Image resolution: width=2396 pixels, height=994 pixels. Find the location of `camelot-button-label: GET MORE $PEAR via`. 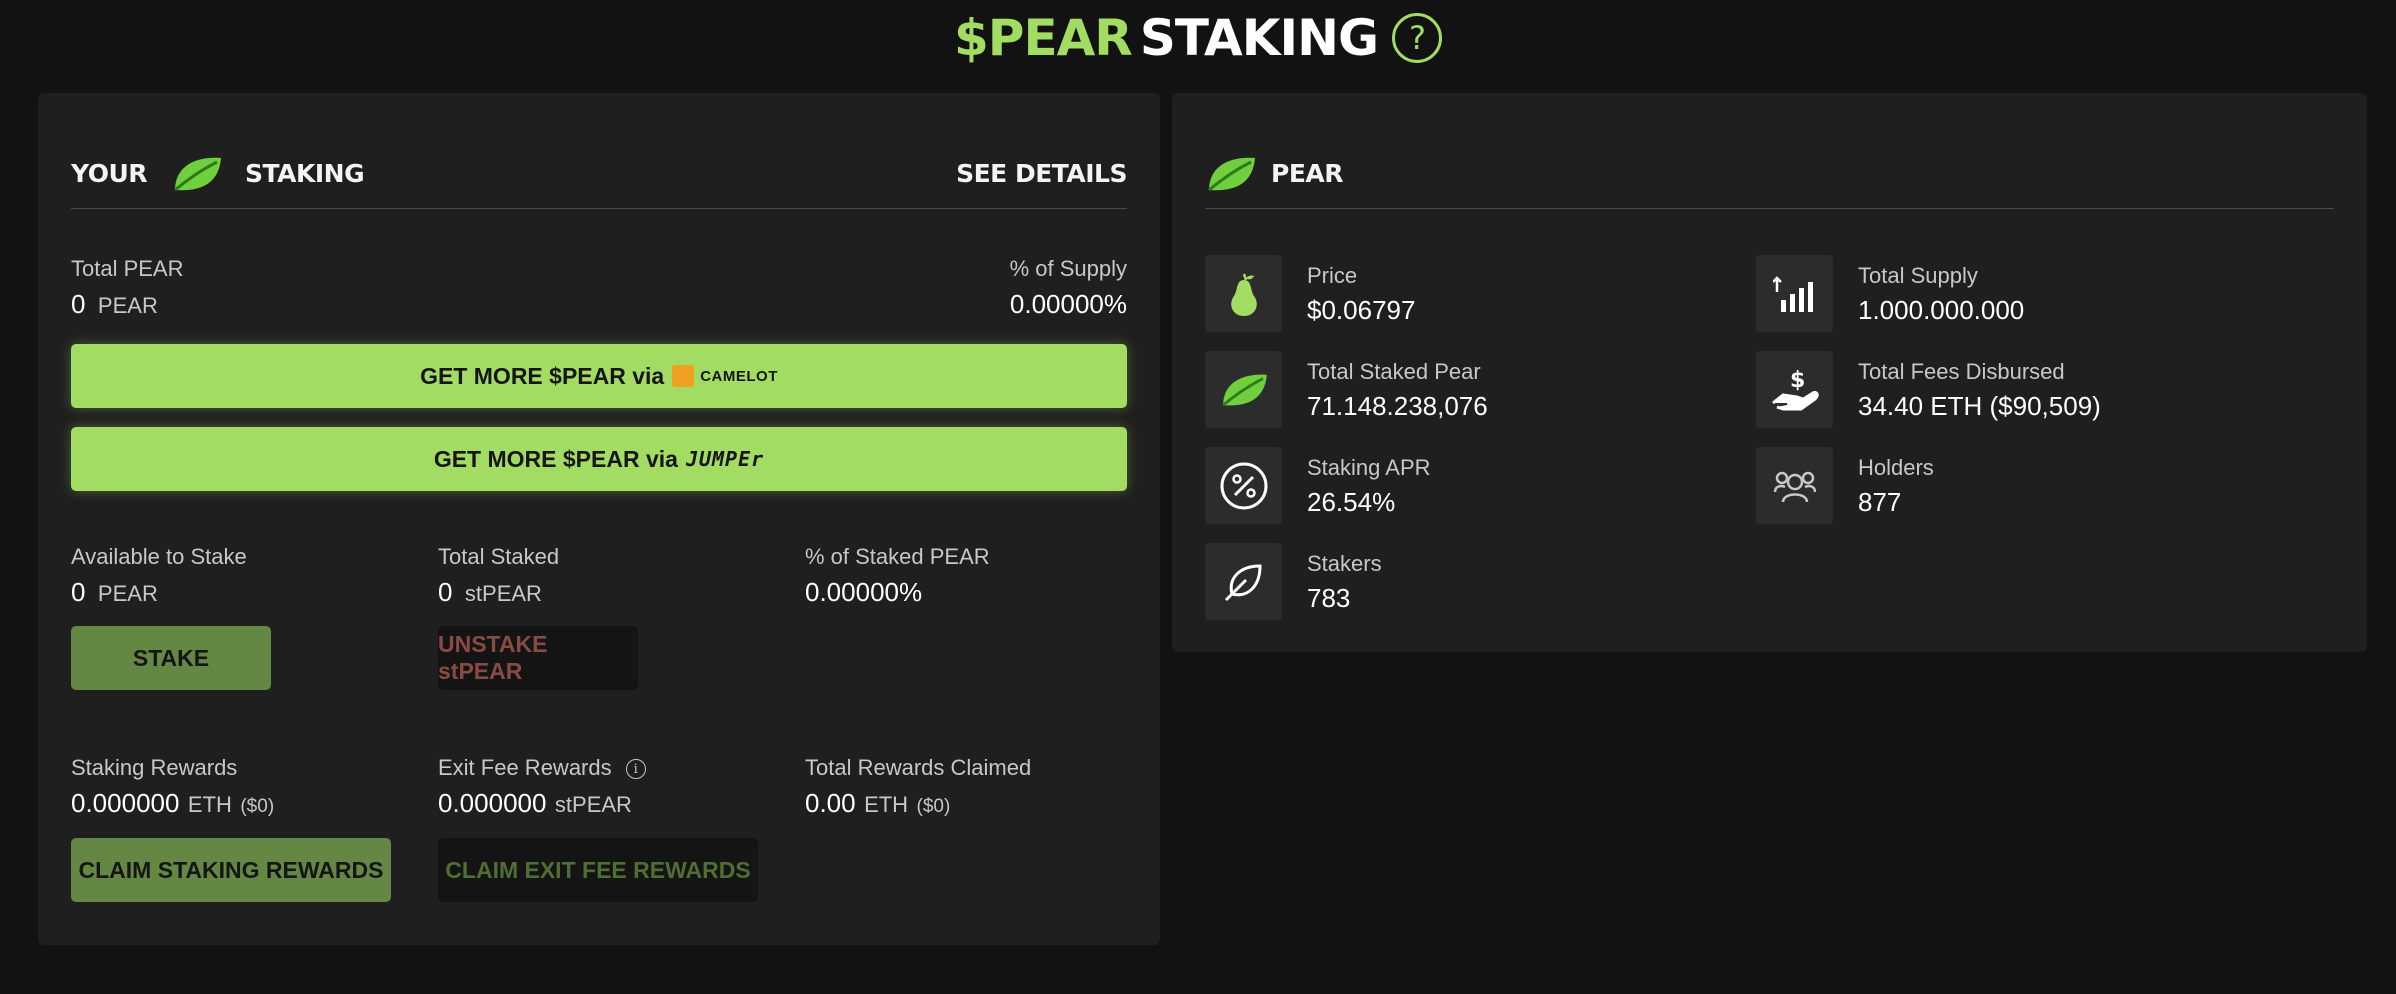

camelot-button-label: GET MORE $PEAR via is located at coordinates (542, 375).